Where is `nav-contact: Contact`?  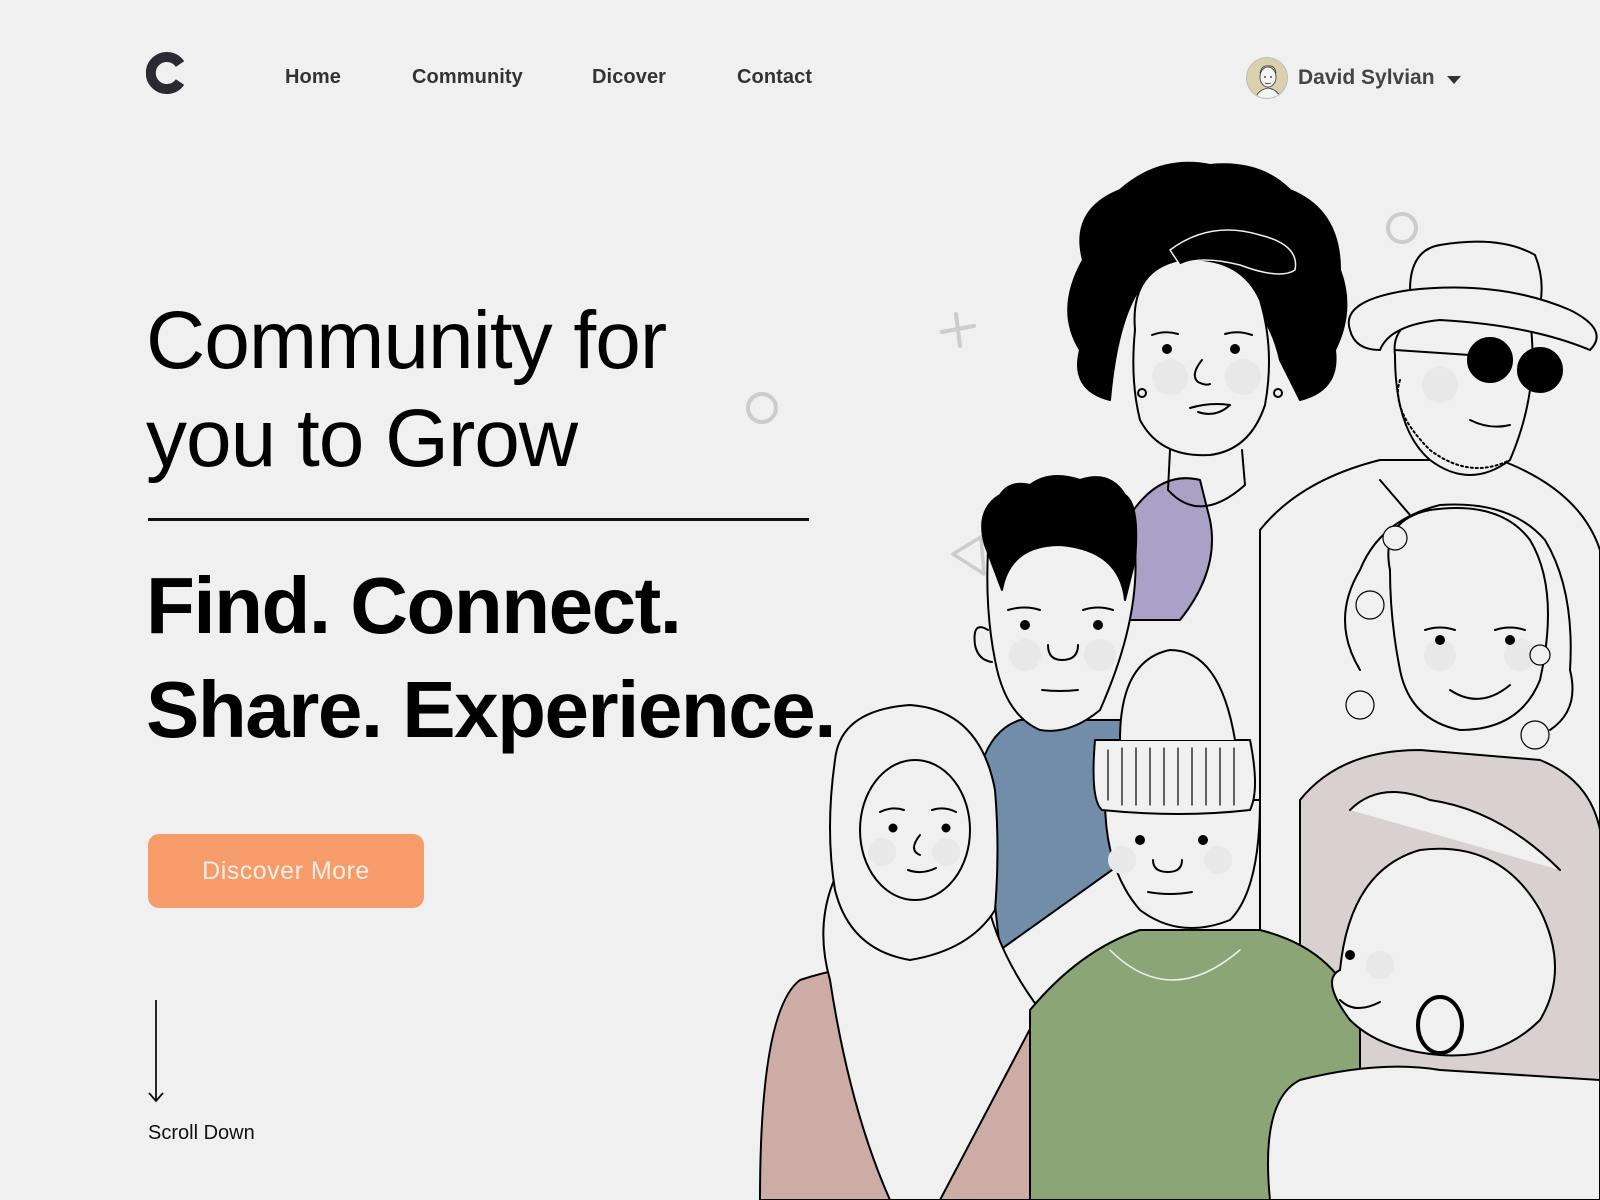
nav-contact: Contact is located at coordinates (774, 77).